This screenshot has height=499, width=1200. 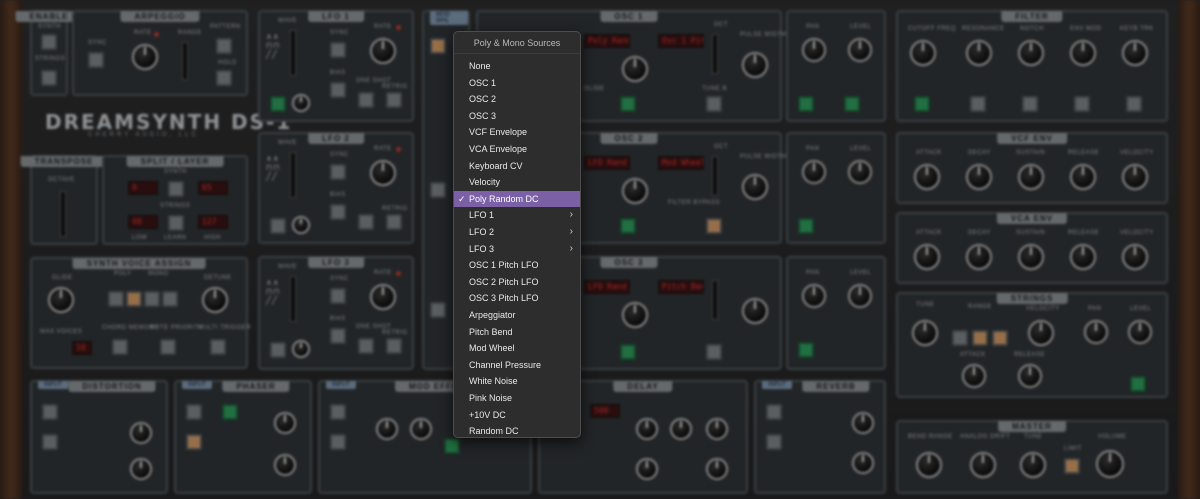 I want to click on phaser-strings-button, so click(x=194, y=442).